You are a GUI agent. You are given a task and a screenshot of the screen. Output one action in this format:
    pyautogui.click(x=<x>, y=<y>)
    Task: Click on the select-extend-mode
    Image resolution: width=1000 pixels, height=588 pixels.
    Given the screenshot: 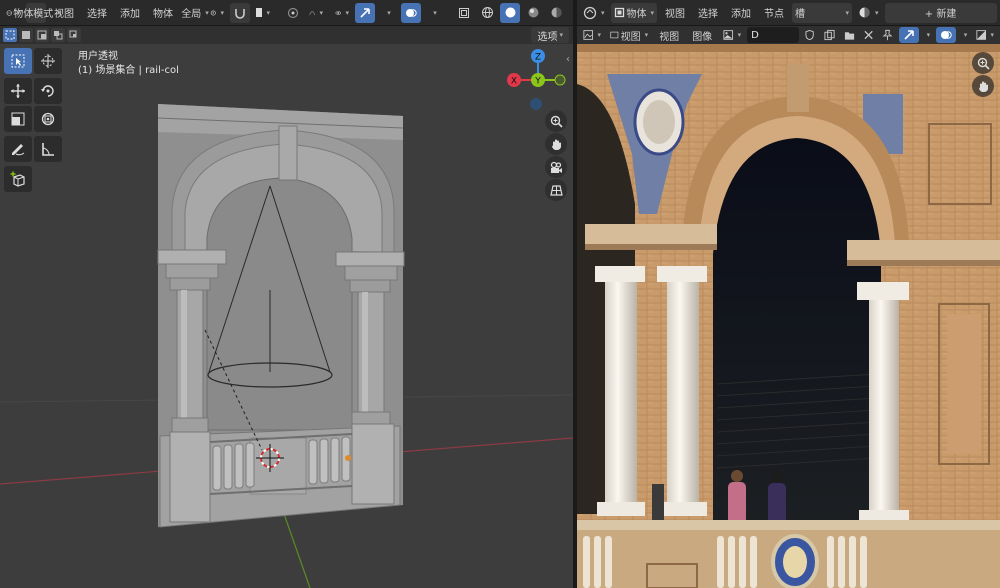 What is the action you would take?
    pyautogui.click(x=26, y=35)
    